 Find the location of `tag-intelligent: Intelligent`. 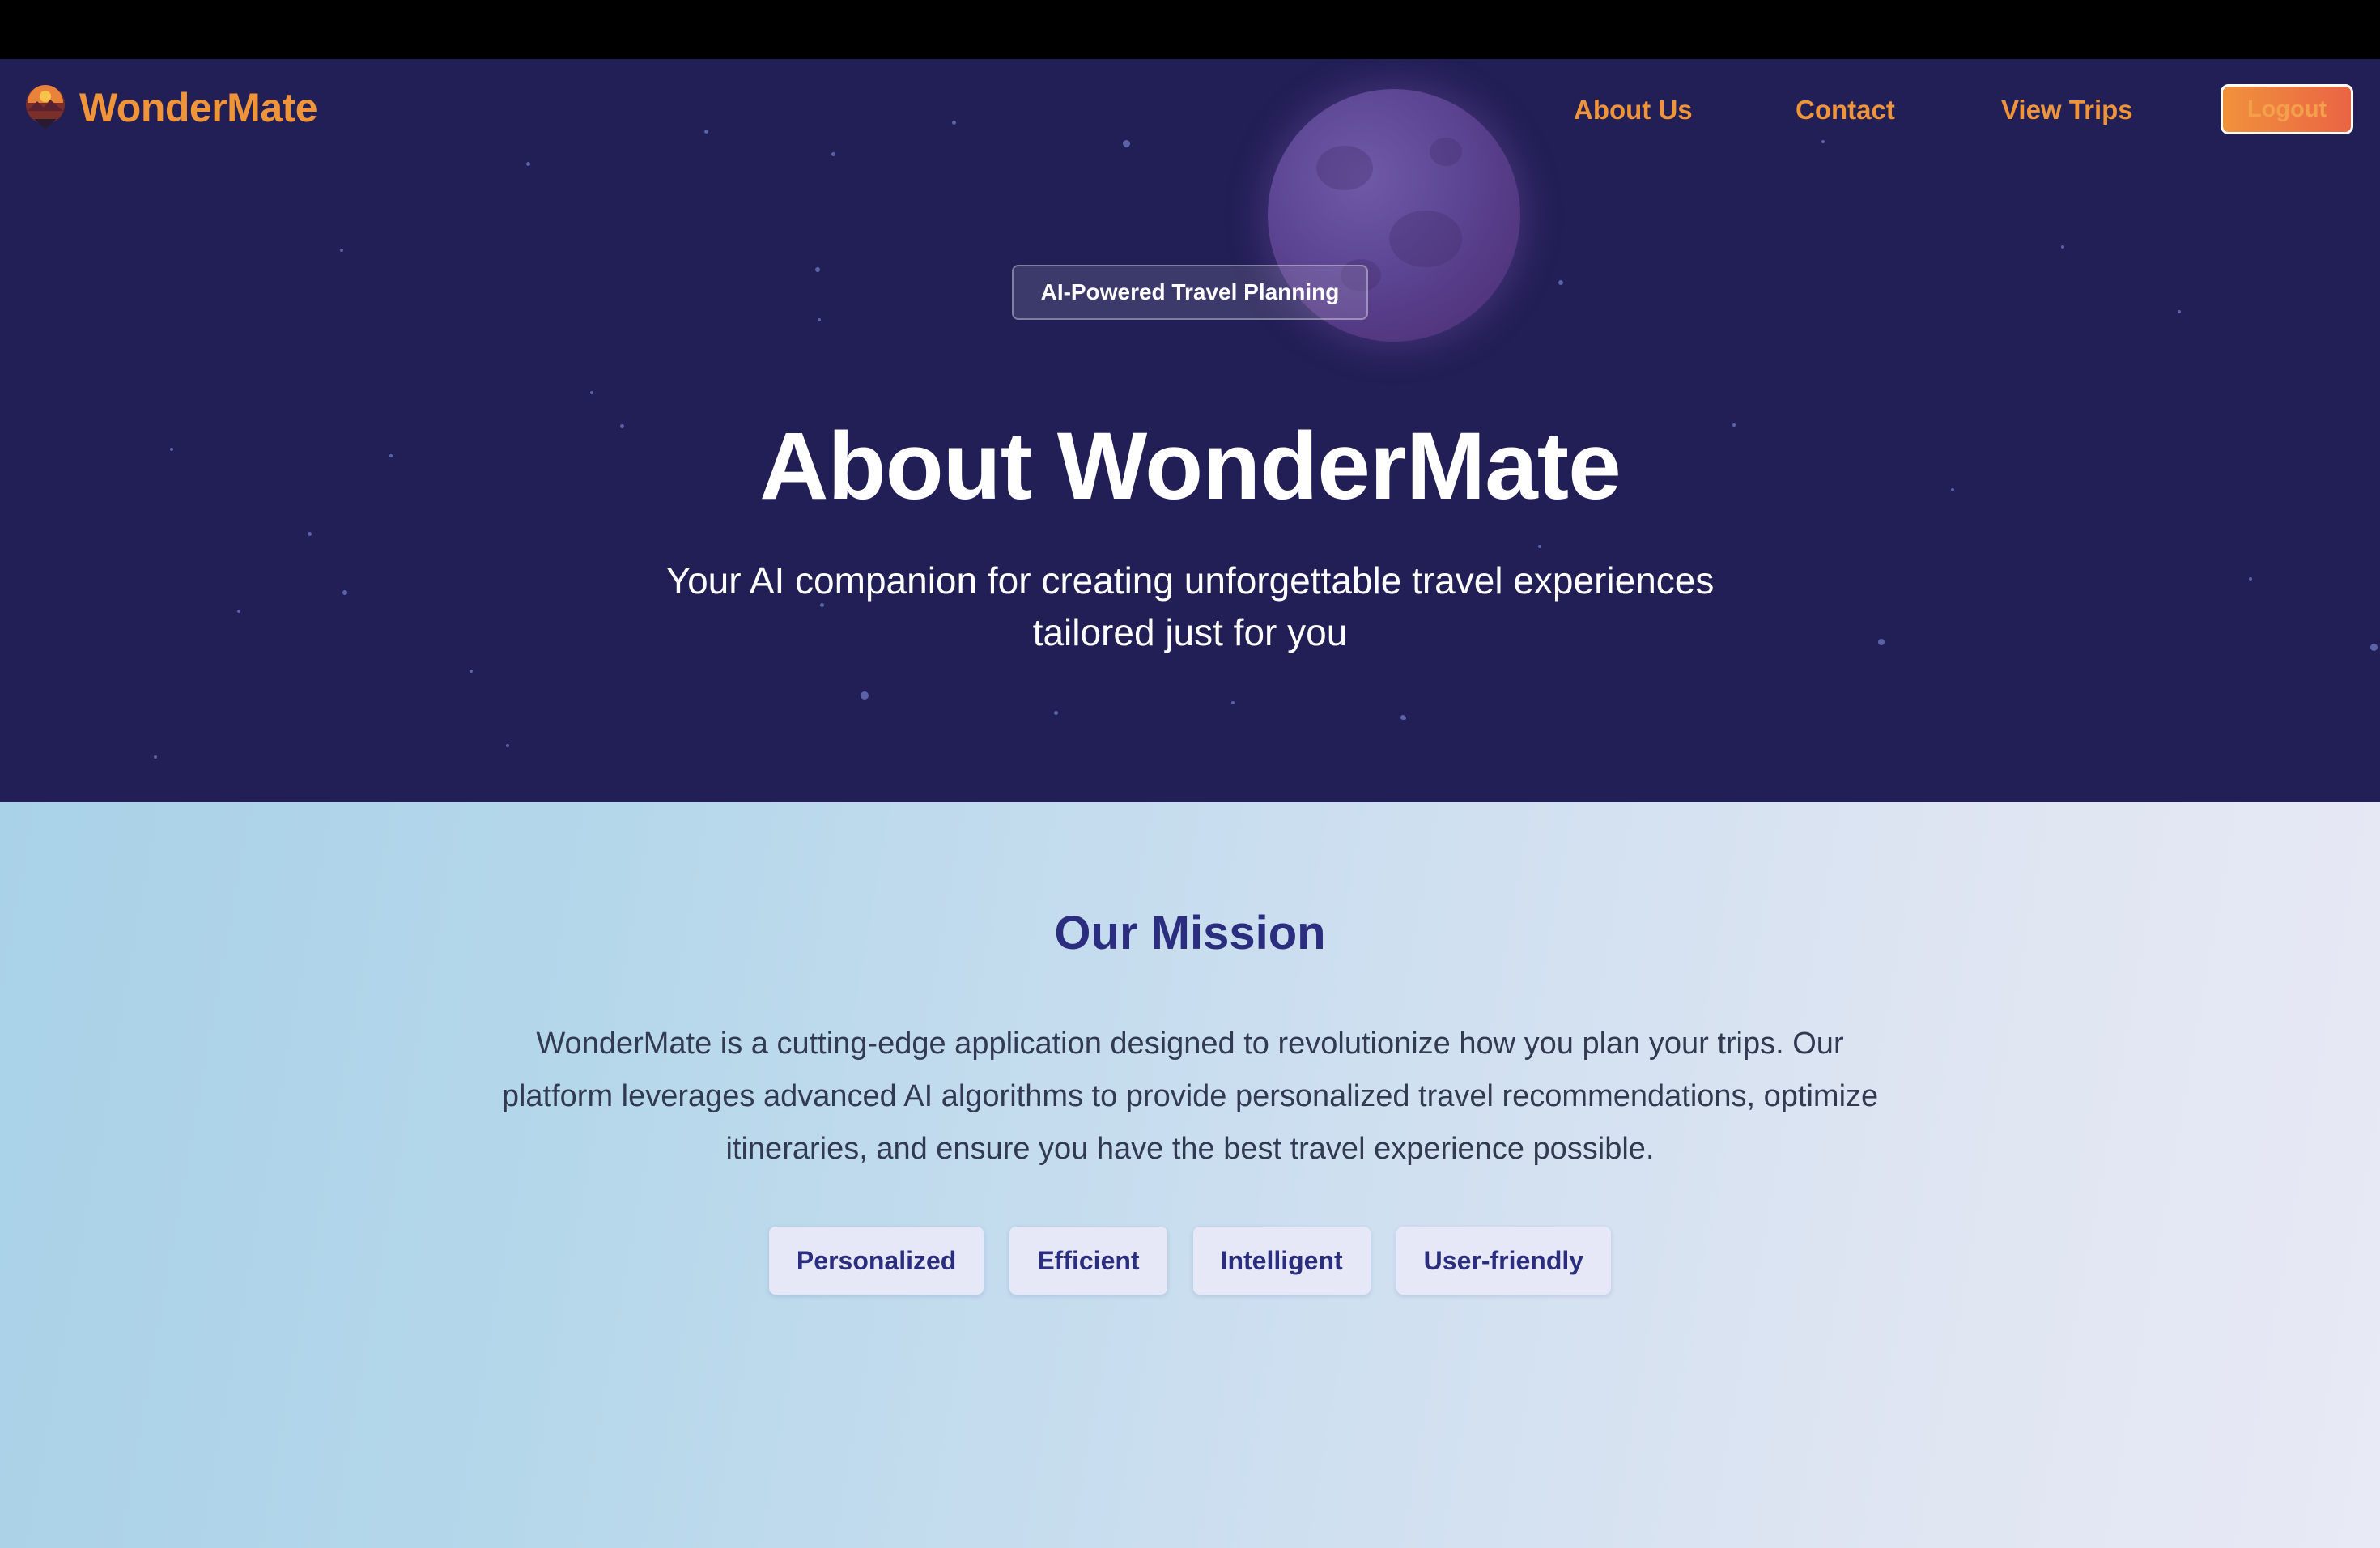

tag-intelligent: Intelligent is located at coordinates (1281, 1261).